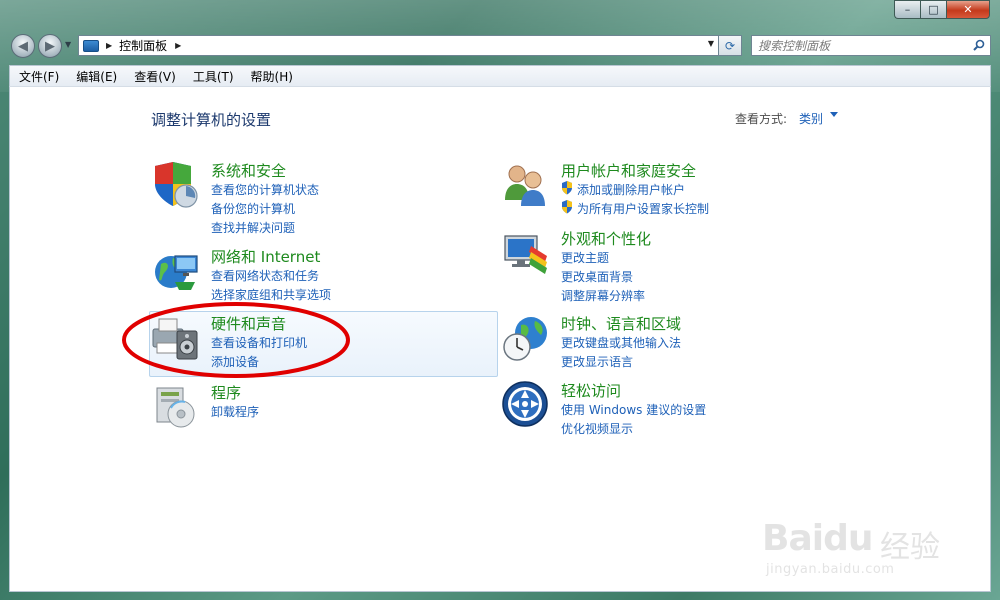 This screenshot has height=600, width=1000. I want to click on link-view-computer-status: 查看您的计算机状态, so click(265, 189).